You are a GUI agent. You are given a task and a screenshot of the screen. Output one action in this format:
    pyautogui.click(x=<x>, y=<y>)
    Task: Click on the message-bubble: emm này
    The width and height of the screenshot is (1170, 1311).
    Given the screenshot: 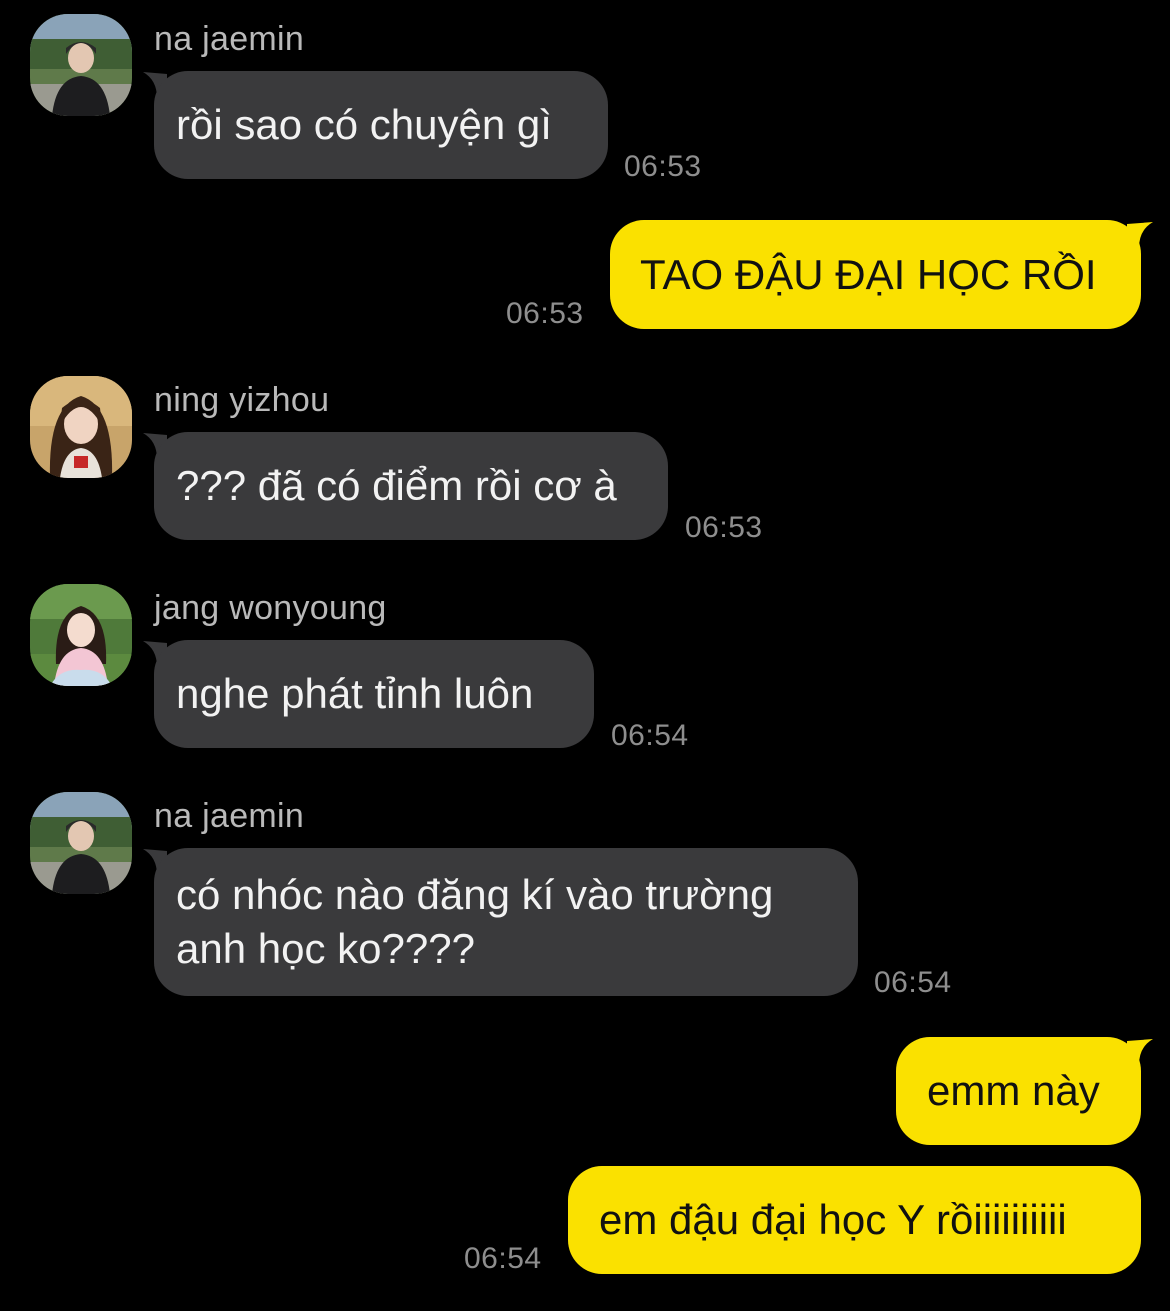 What is the action you would take?
    pyautogui.click(x=1018, y=1091)
    